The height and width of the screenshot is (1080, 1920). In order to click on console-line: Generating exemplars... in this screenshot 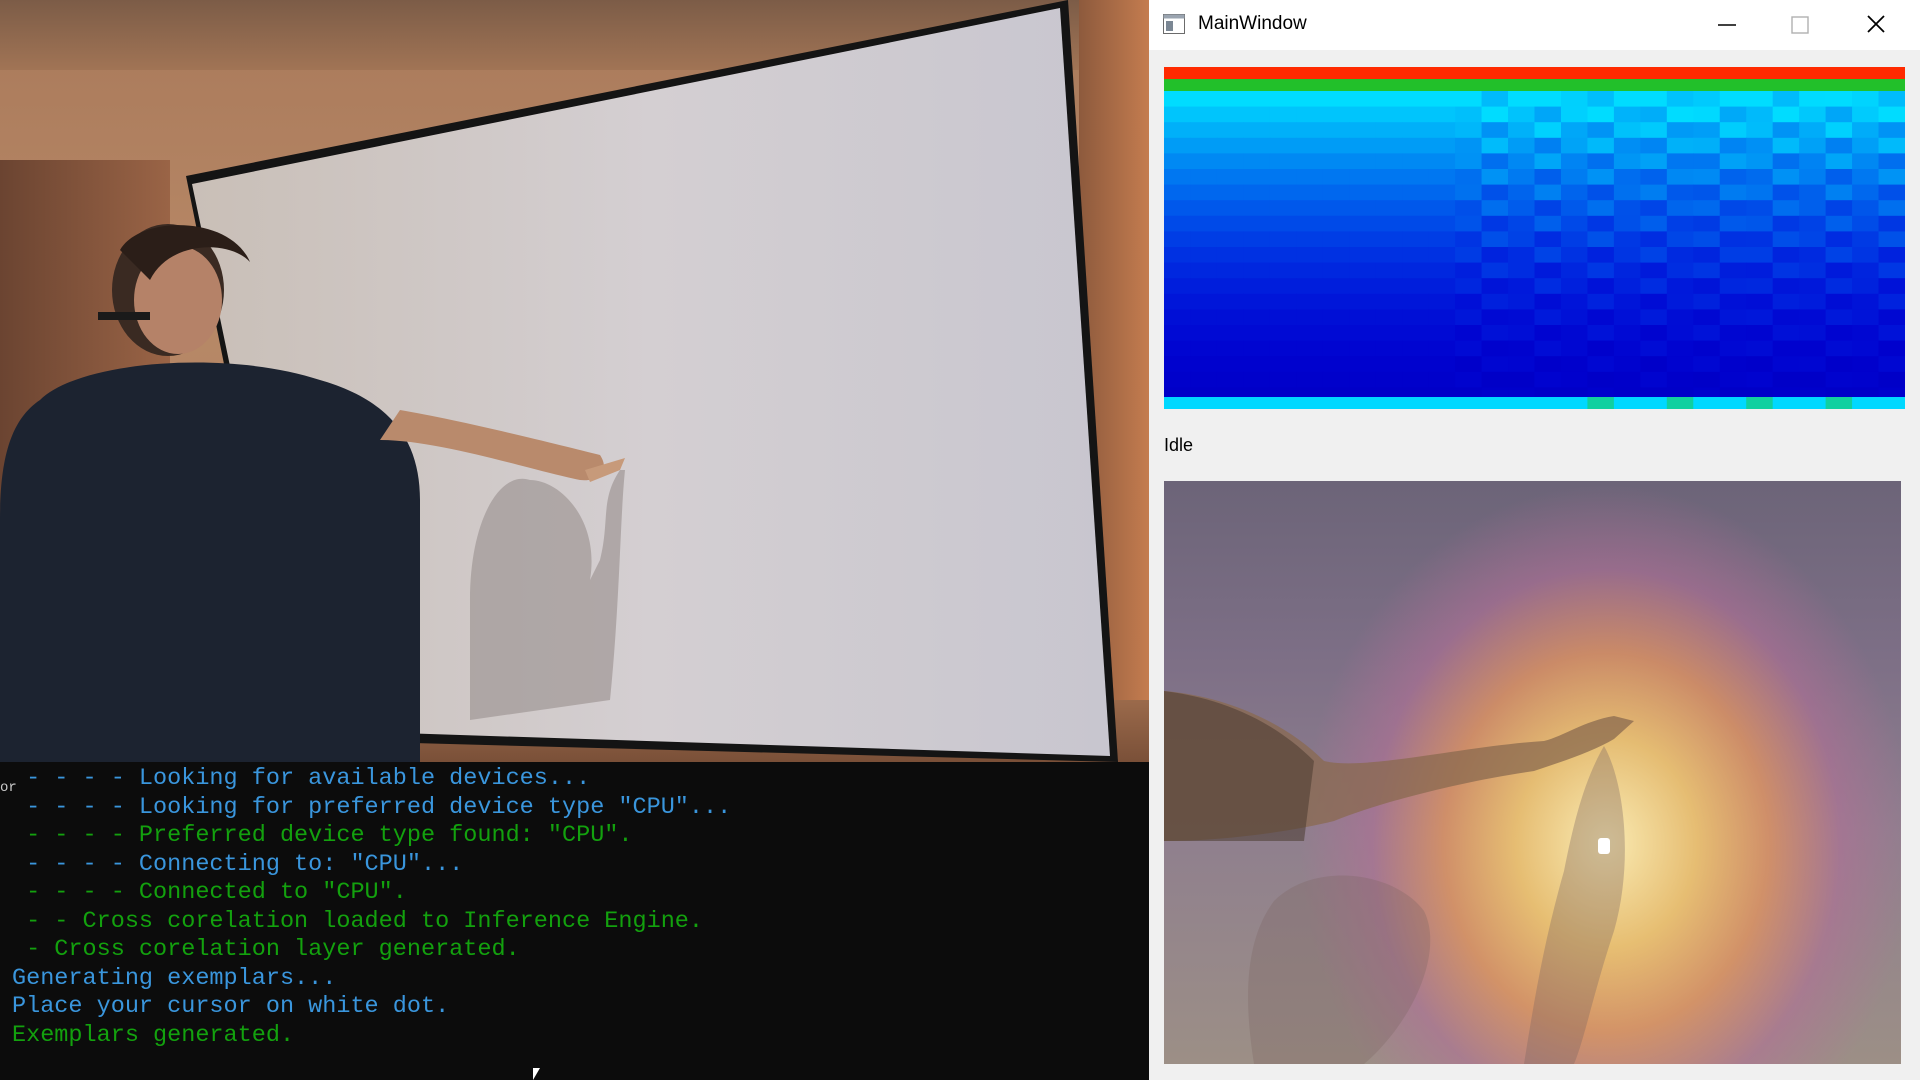, I will do `click(174, 978)`.